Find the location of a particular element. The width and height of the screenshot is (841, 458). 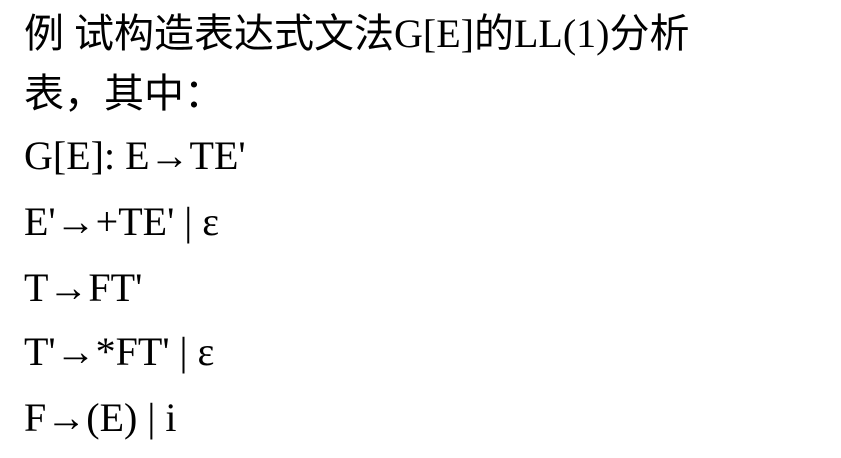

problem-statement-line-1: 例 试构造表达式文法G[E]的LL(1)分析 is located at coordinates (357, 33).